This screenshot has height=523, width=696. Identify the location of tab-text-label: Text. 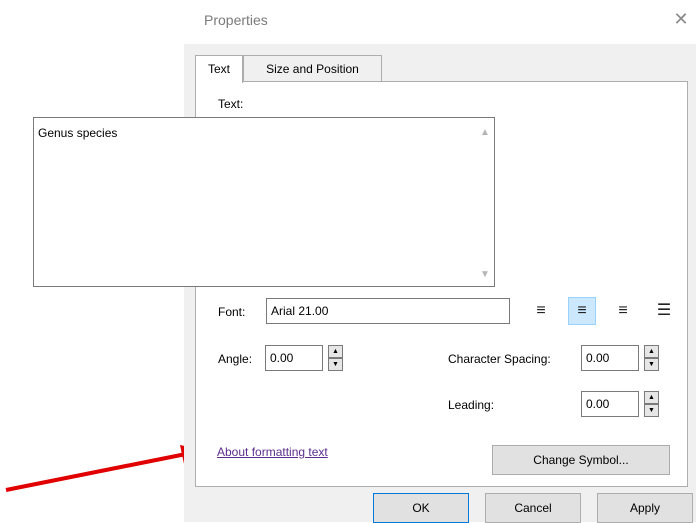
(218, 69).